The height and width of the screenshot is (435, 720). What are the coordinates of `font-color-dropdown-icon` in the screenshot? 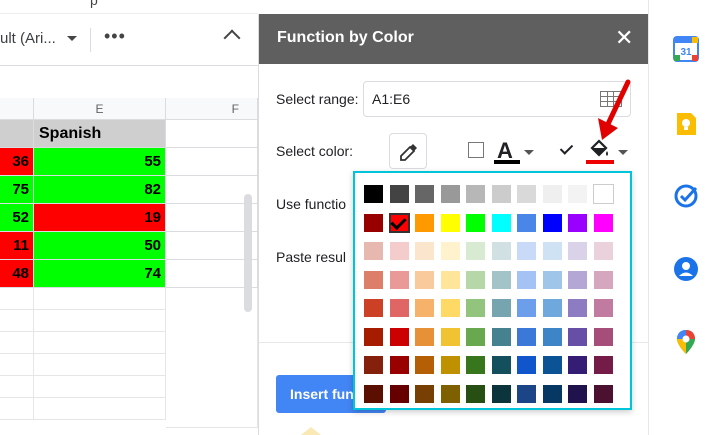 It's located at (529, 152).